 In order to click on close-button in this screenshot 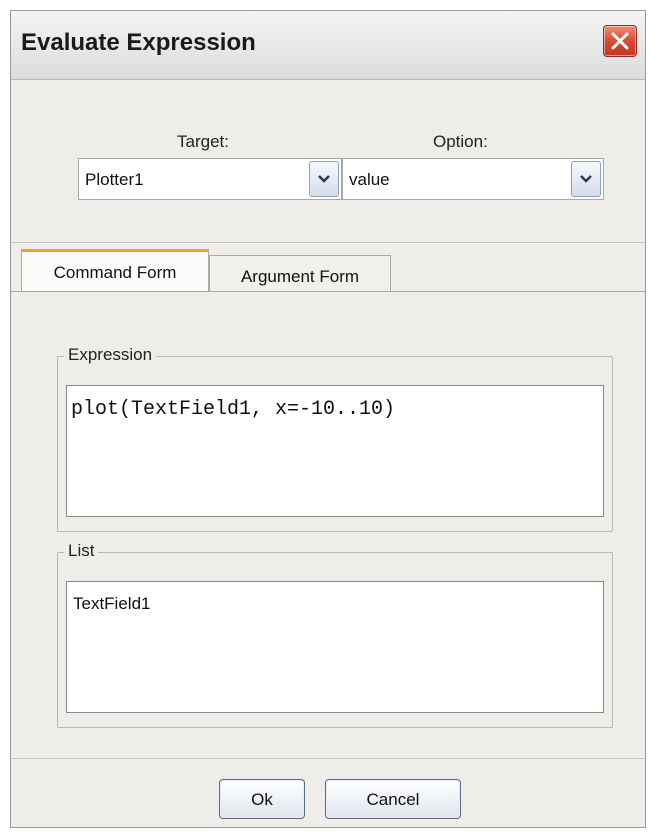, I will do `click(620, 41)`.